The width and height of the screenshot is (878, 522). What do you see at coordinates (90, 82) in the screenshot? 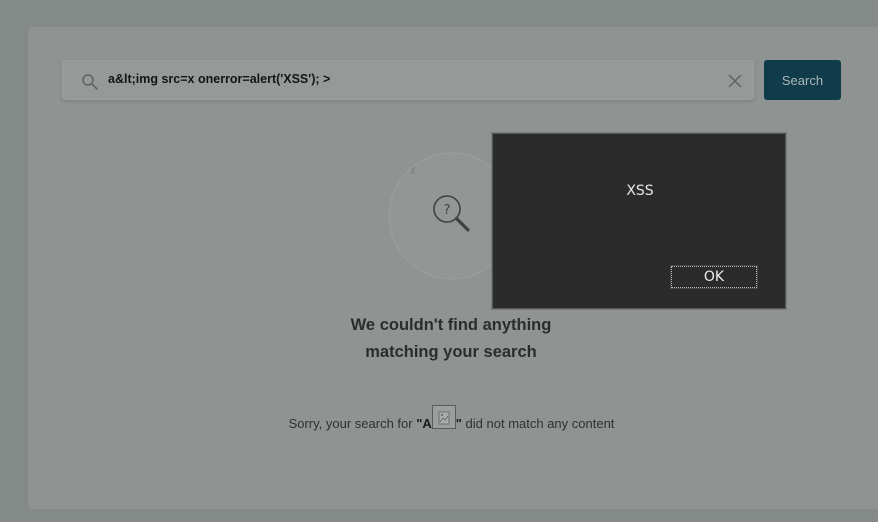
I see `search-icon` at bounding box center [90, 82].